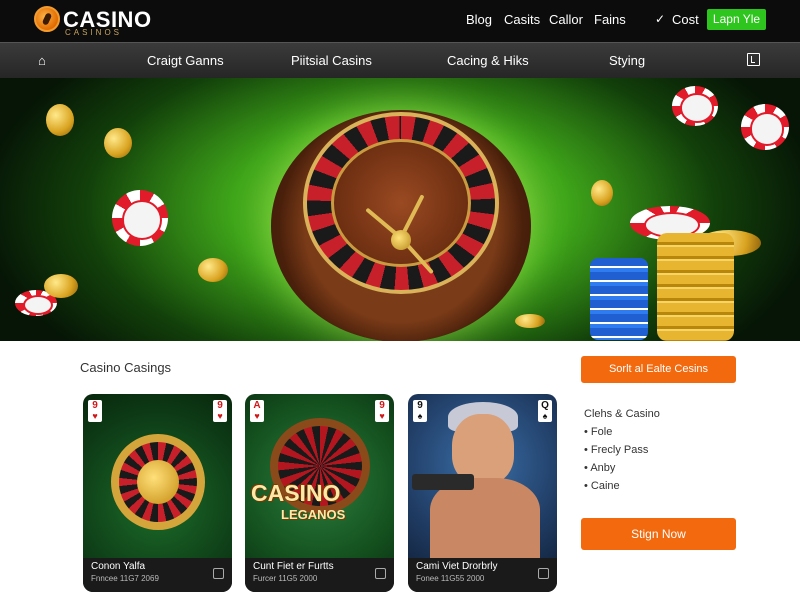 The width and height of the screenshot is (800, 600). Describe the element at coordinates (616, 435) in the screenshot. I see `sidebar-item: Fole` at that location.